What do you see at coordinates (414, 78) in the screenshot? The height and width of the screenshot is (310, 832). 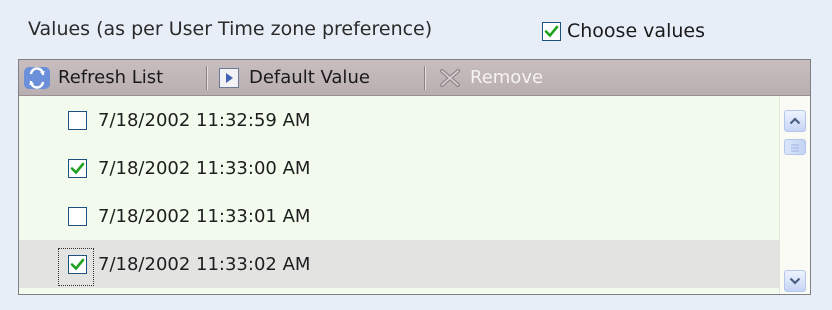 I see `values-toolbar: Refresh List Default Value Remove` at bounding box center [414, 78].